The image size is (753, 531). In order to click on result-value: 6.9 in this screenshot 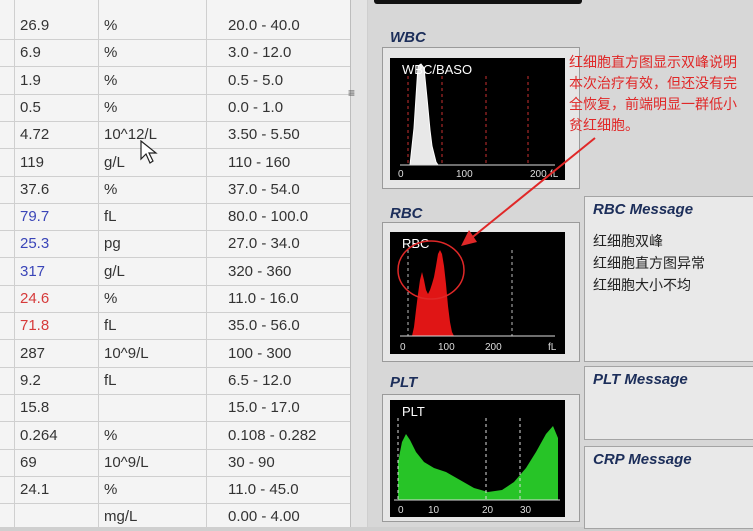, I will do `click(30, 53)`.